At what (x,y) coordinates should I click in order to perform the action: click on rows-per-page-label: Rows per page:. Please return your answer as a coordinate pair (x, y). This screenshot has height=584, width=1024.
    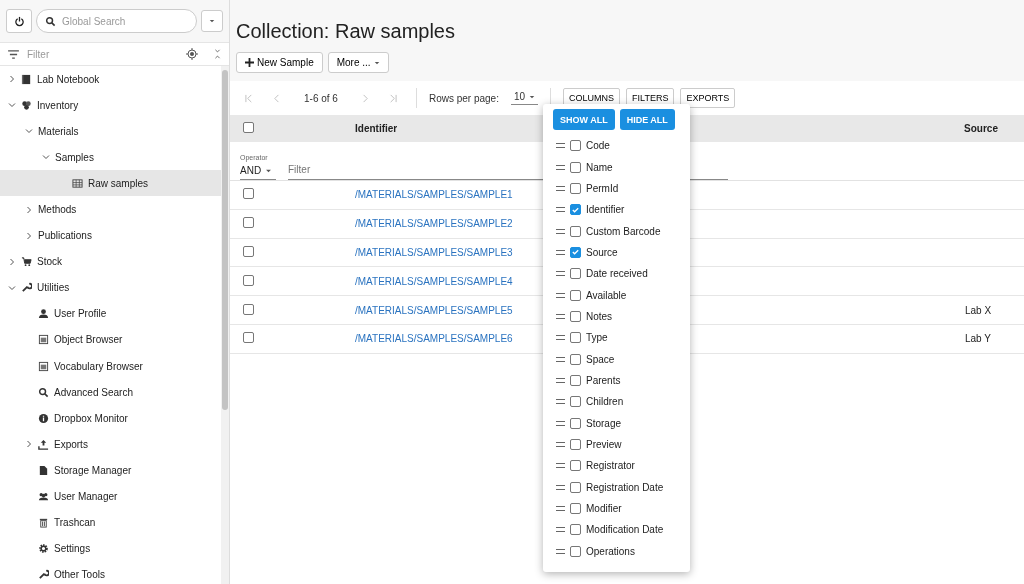
    Looking at the image, I should click on (463, 98).